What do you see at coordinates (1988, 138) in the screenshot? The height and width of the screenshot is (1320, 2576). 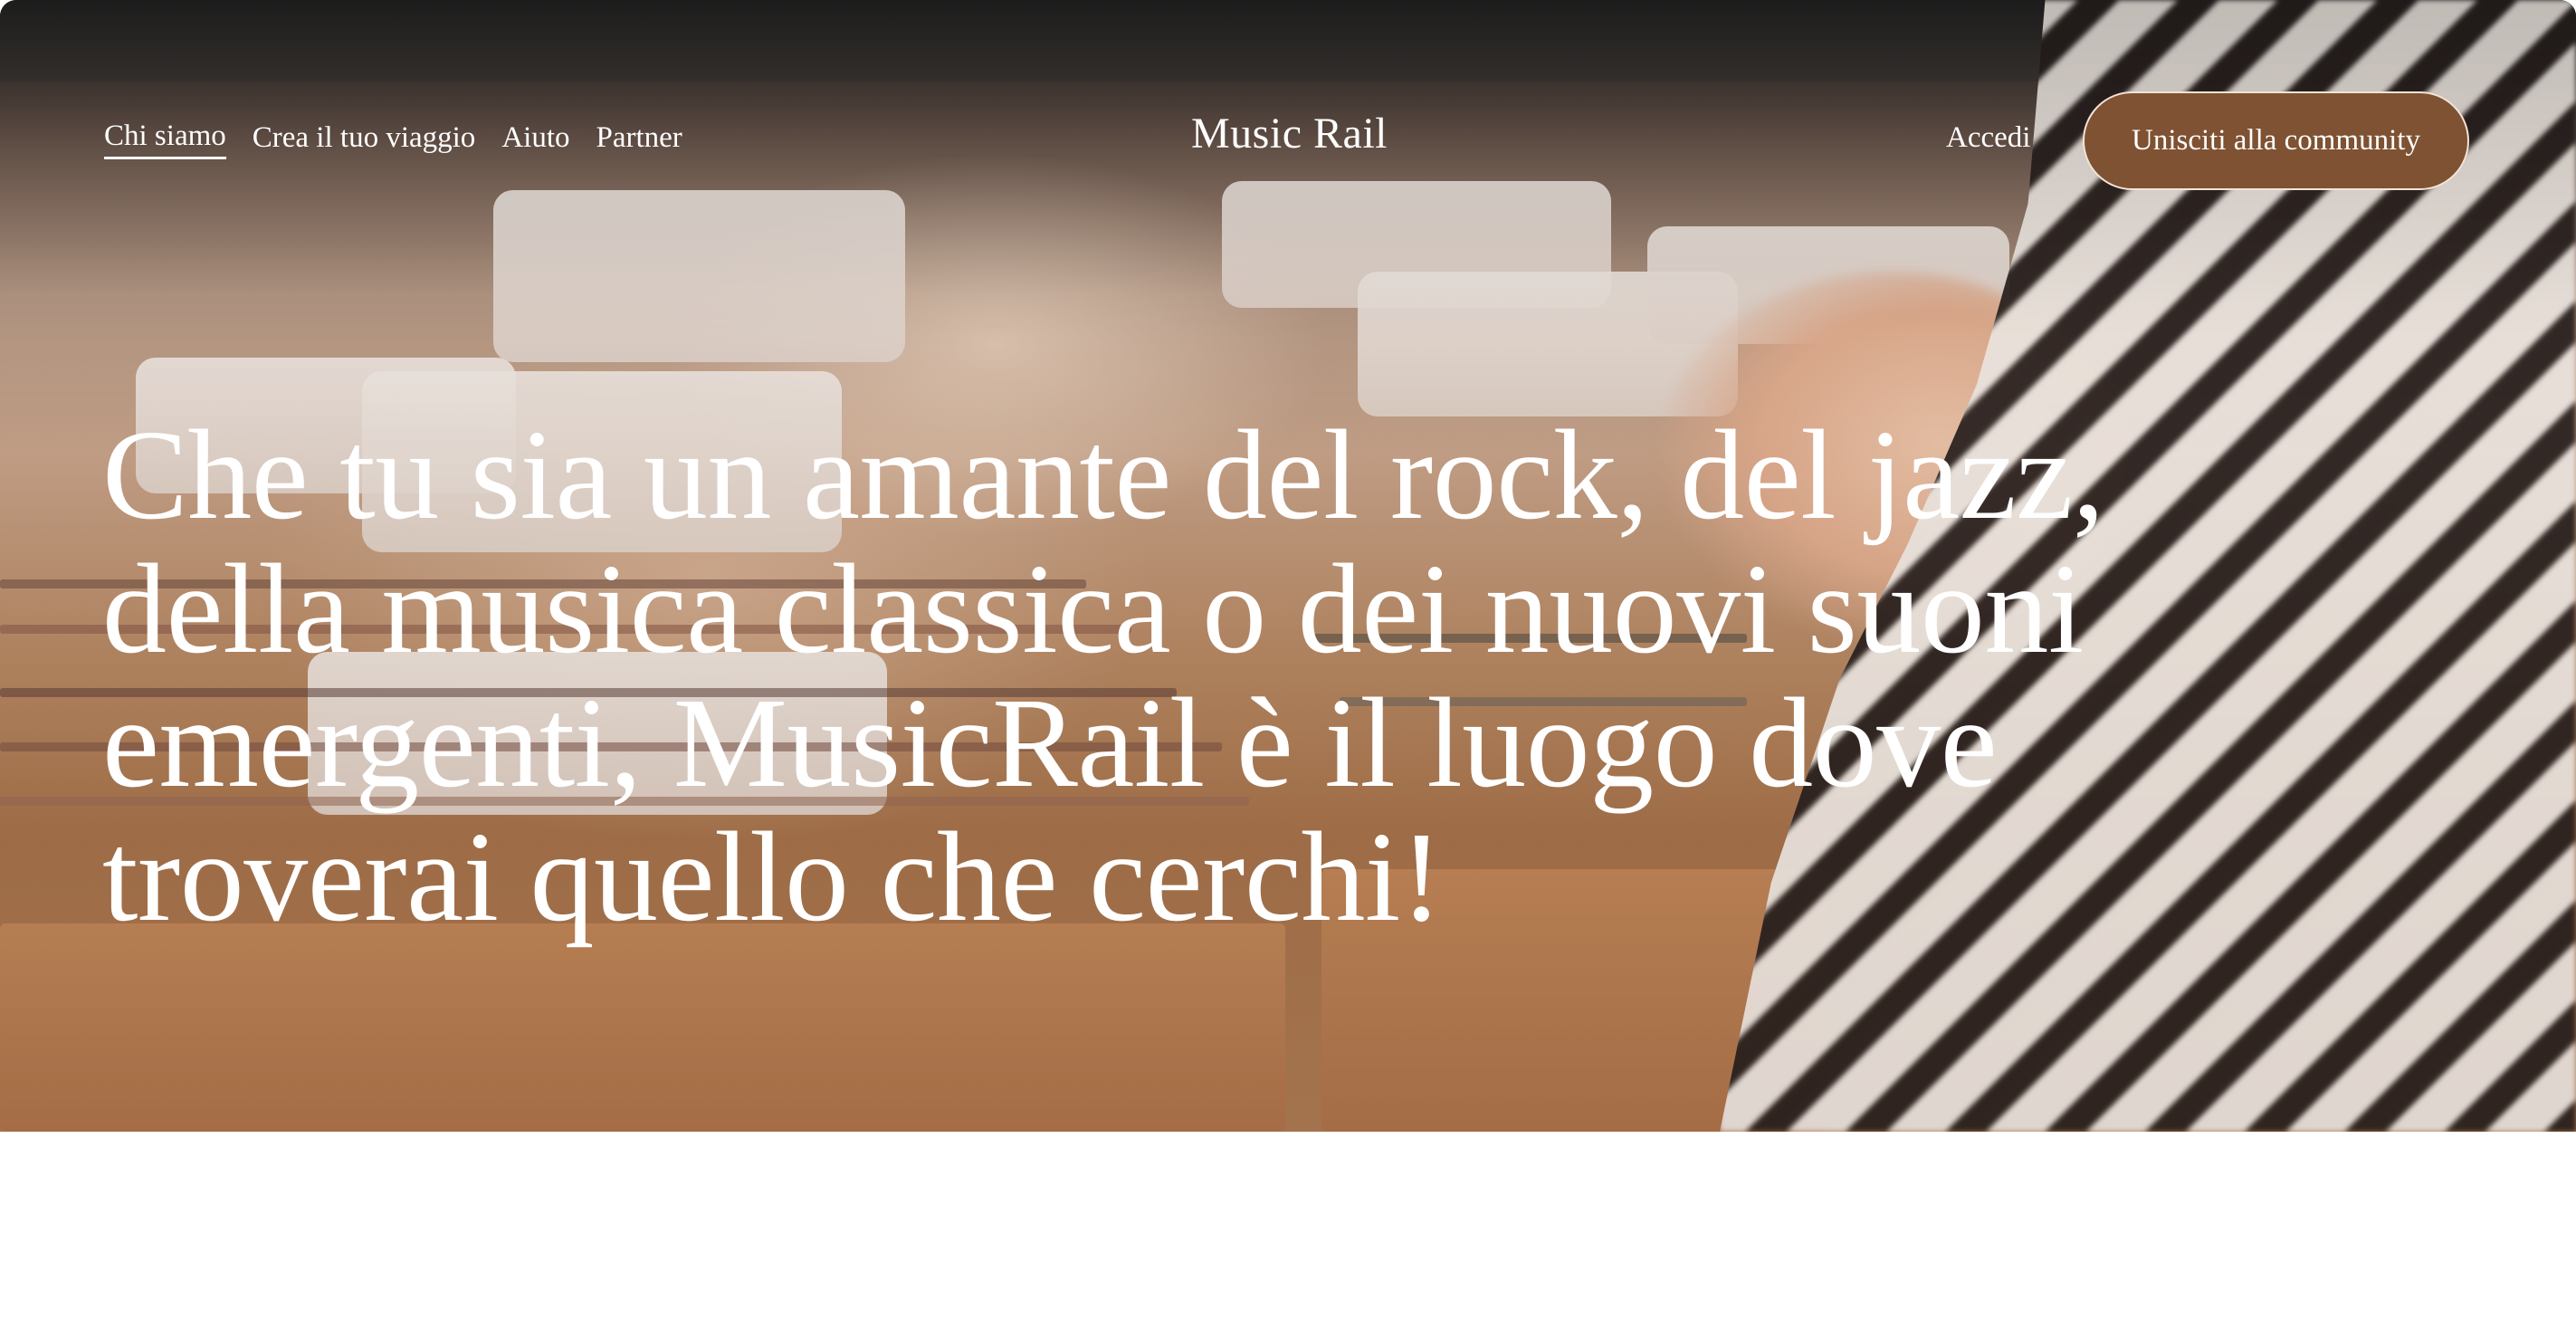 I see `login-link: Accedi` at bounding box center [1988, 138].